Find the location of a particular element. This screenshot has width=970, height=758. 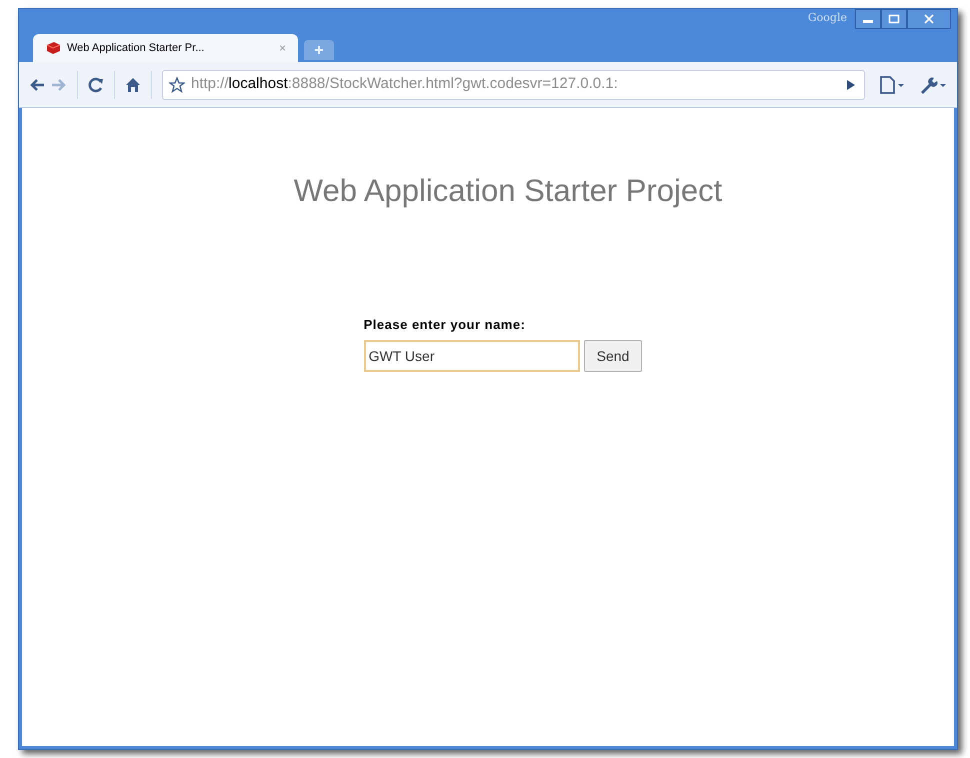

page-heading: Web Application Starter Project is located at coordinates (508, 191).